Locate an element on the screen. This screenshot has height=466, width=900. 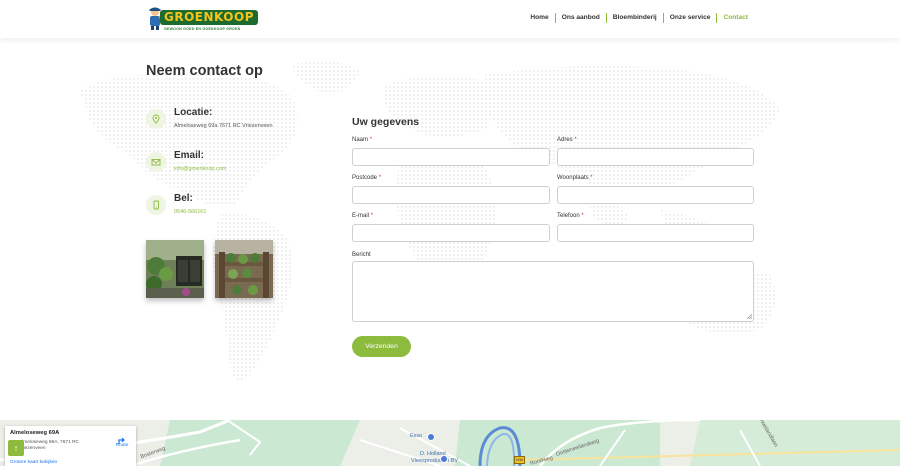
phone-title: Bel: is located at coordinates (183, 198).